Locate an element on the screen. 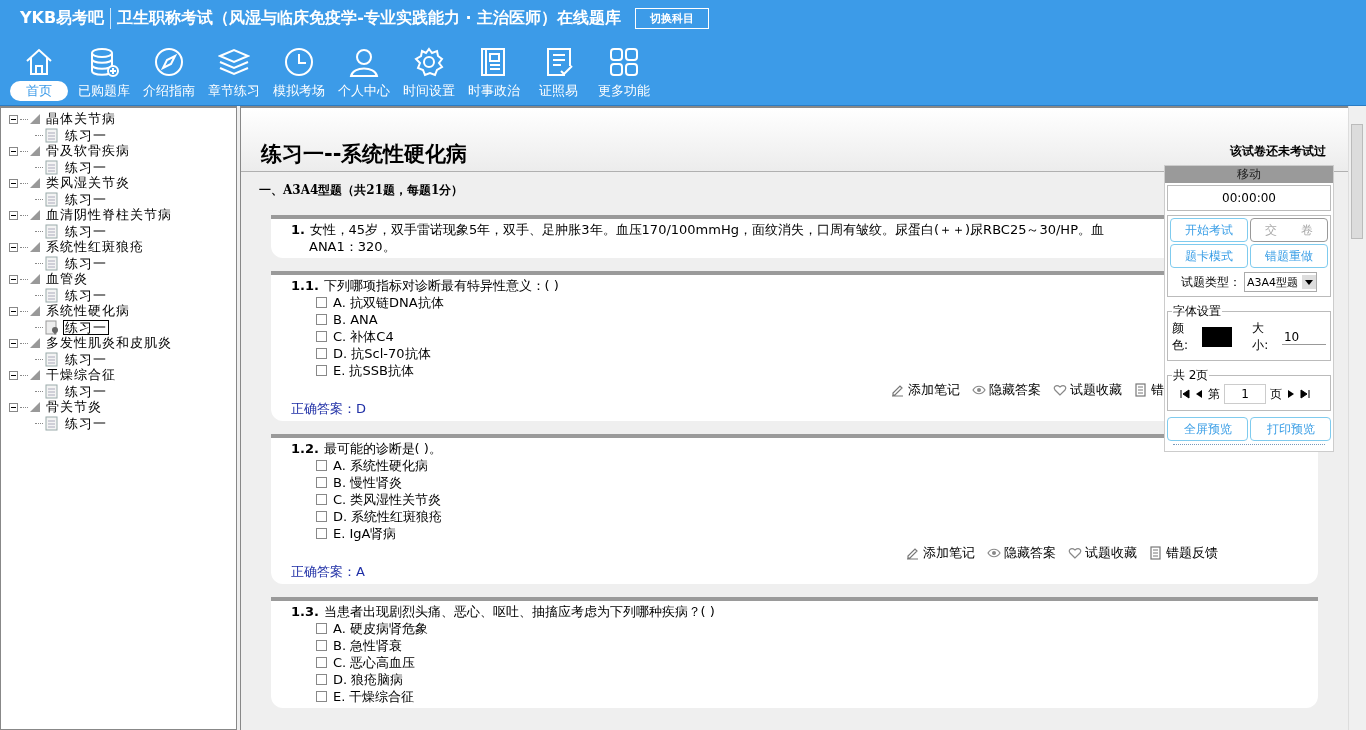 The width and height of the screenshot is (1366, 730). group-title: 共 2页 is located at coordinates (1191, 375).